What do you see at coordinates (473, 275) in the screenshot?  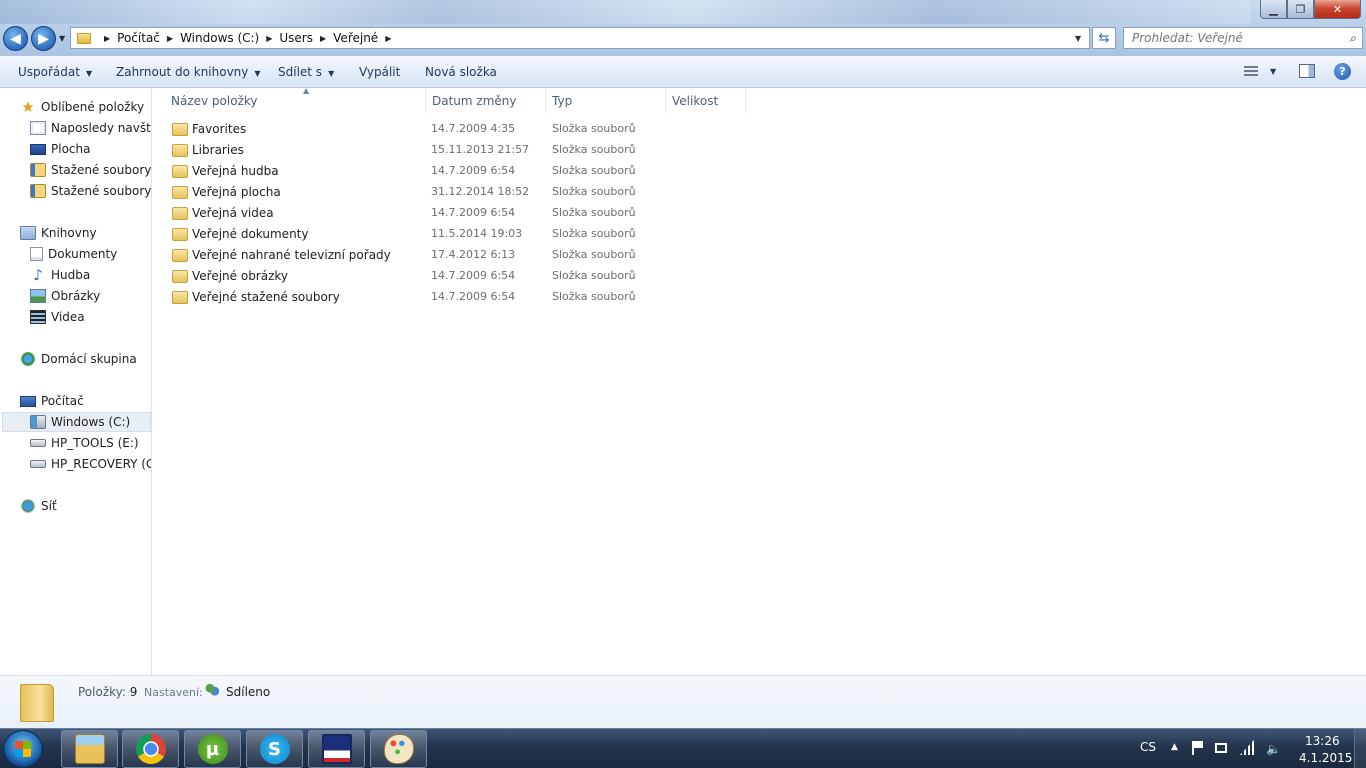 I see `file-date-modified: 14.7.2009 6:54` at bounding box center [473, 275].